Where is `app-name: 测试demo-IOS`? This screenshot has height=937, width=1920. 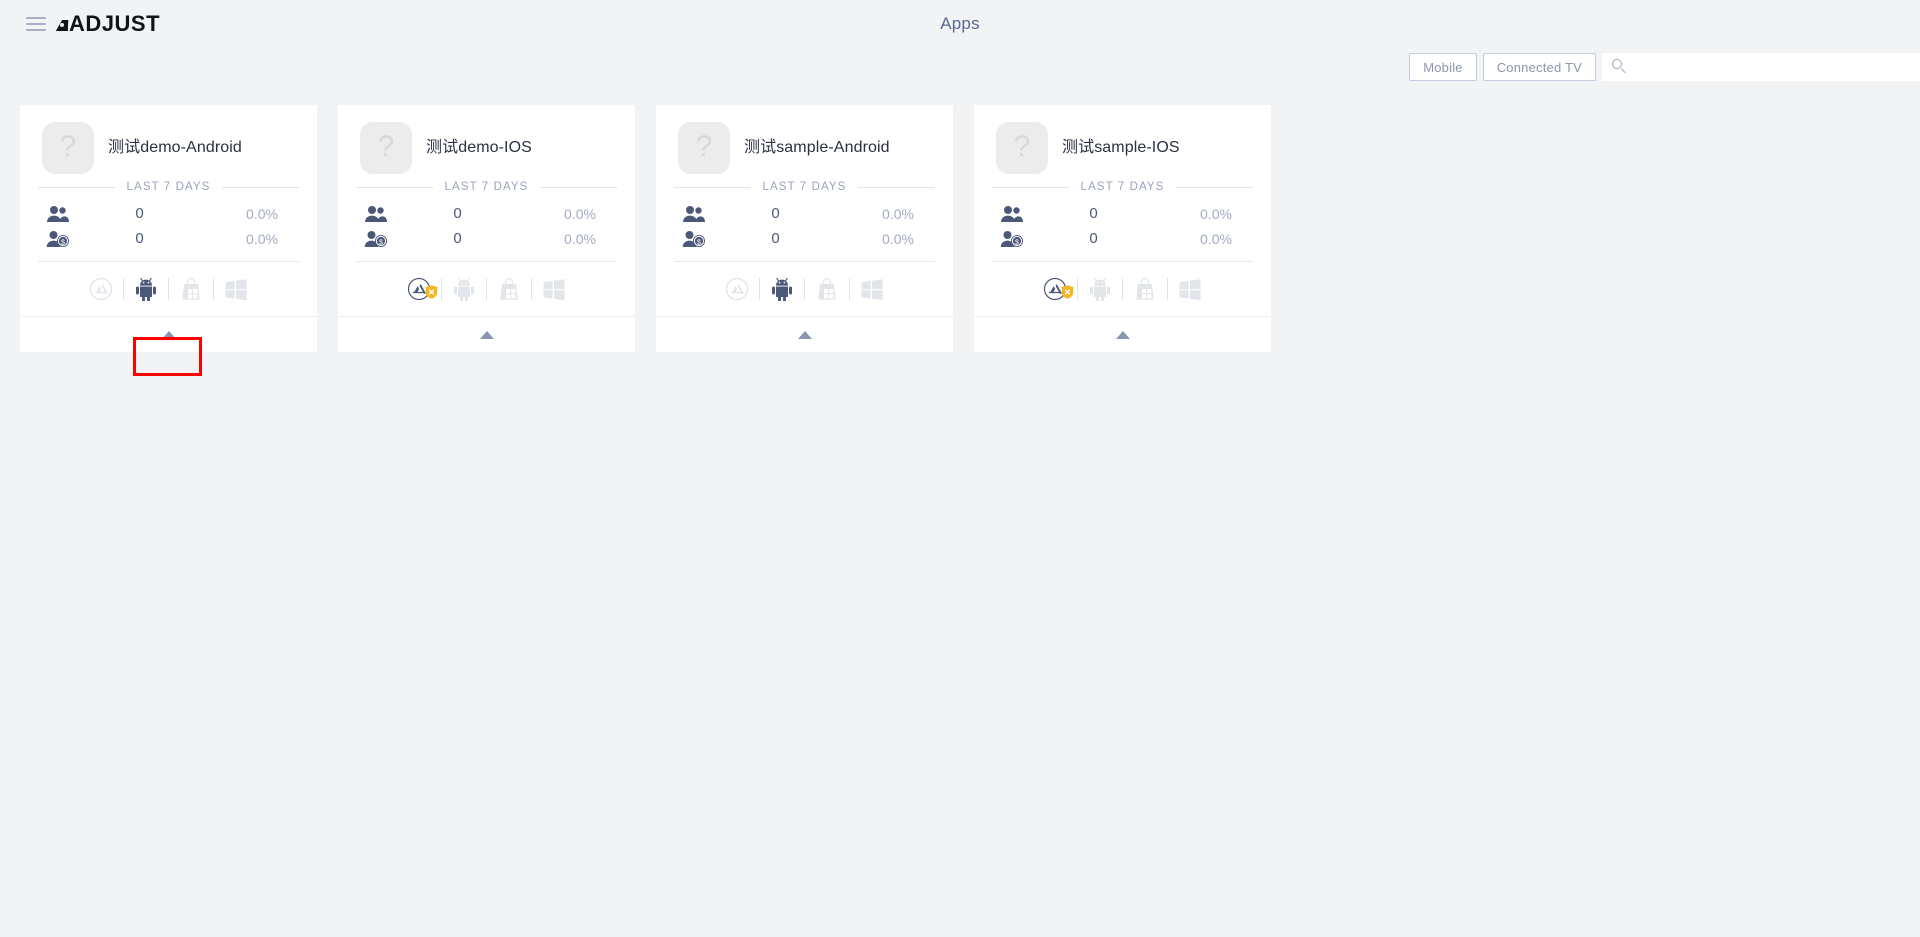 app-name: 测试demo-IOS is located at coordinates (479, 147).